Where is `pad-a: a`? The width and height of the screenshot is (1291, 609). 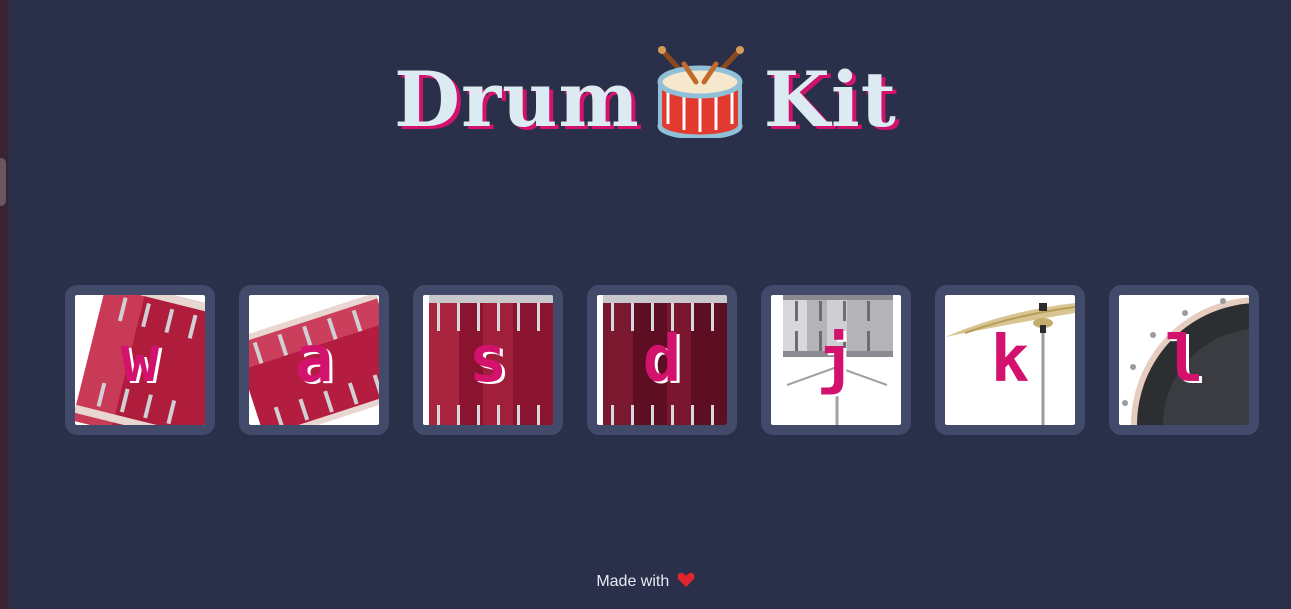 pad-a: a is located at coordinates (314, 360).